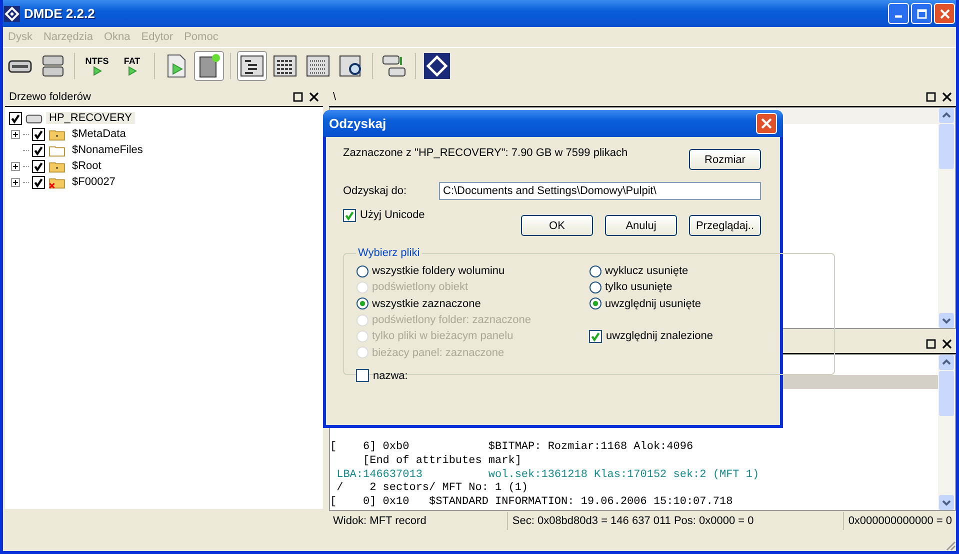 The height and width of the screenshot is (554, 959). I want to click on dialog-button: OK, so click(557, 225).